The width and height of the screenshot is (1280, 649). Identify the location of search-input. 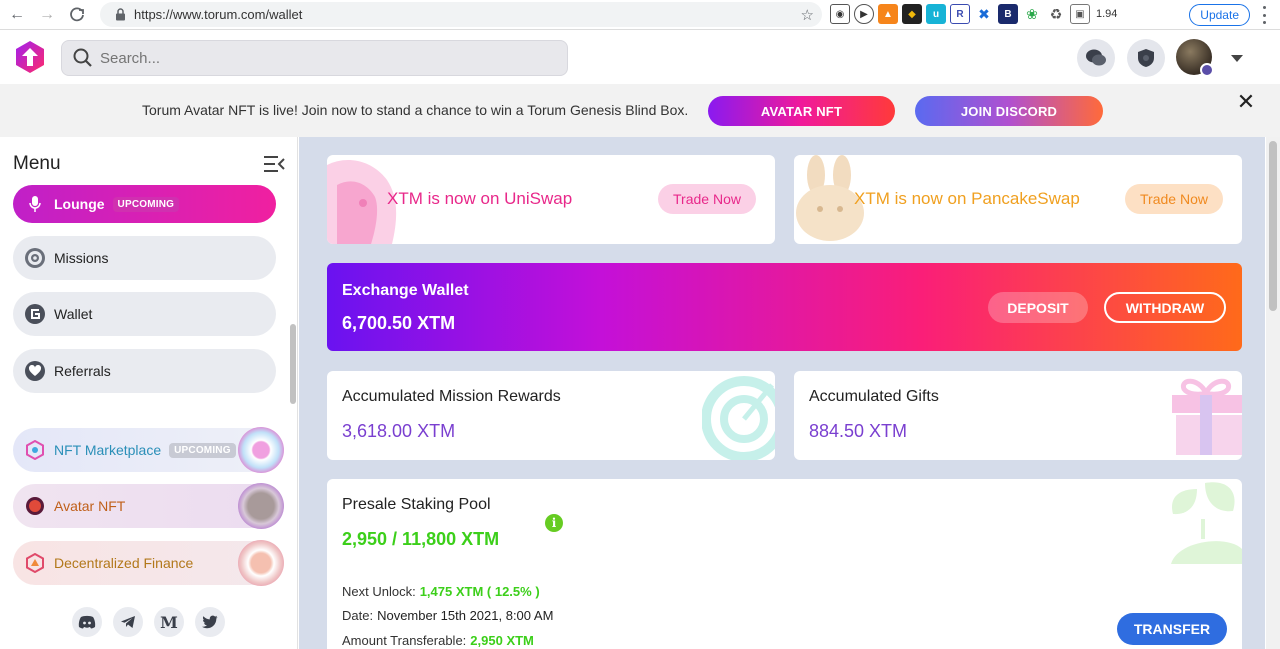
(320, 58).